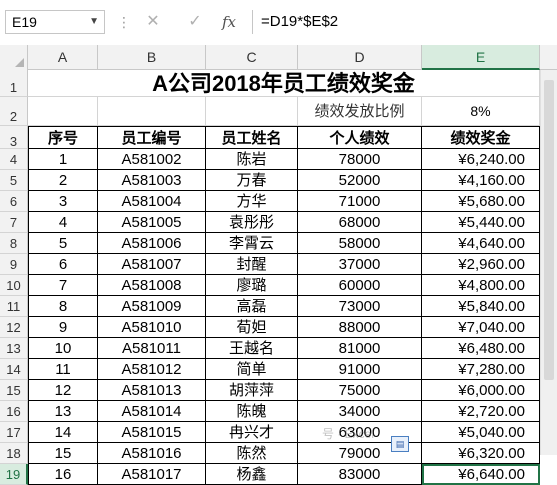 The width and height of the screenshot is (557, 485). I want to click on table-header-cell: 员工编号, so click(152, 137).